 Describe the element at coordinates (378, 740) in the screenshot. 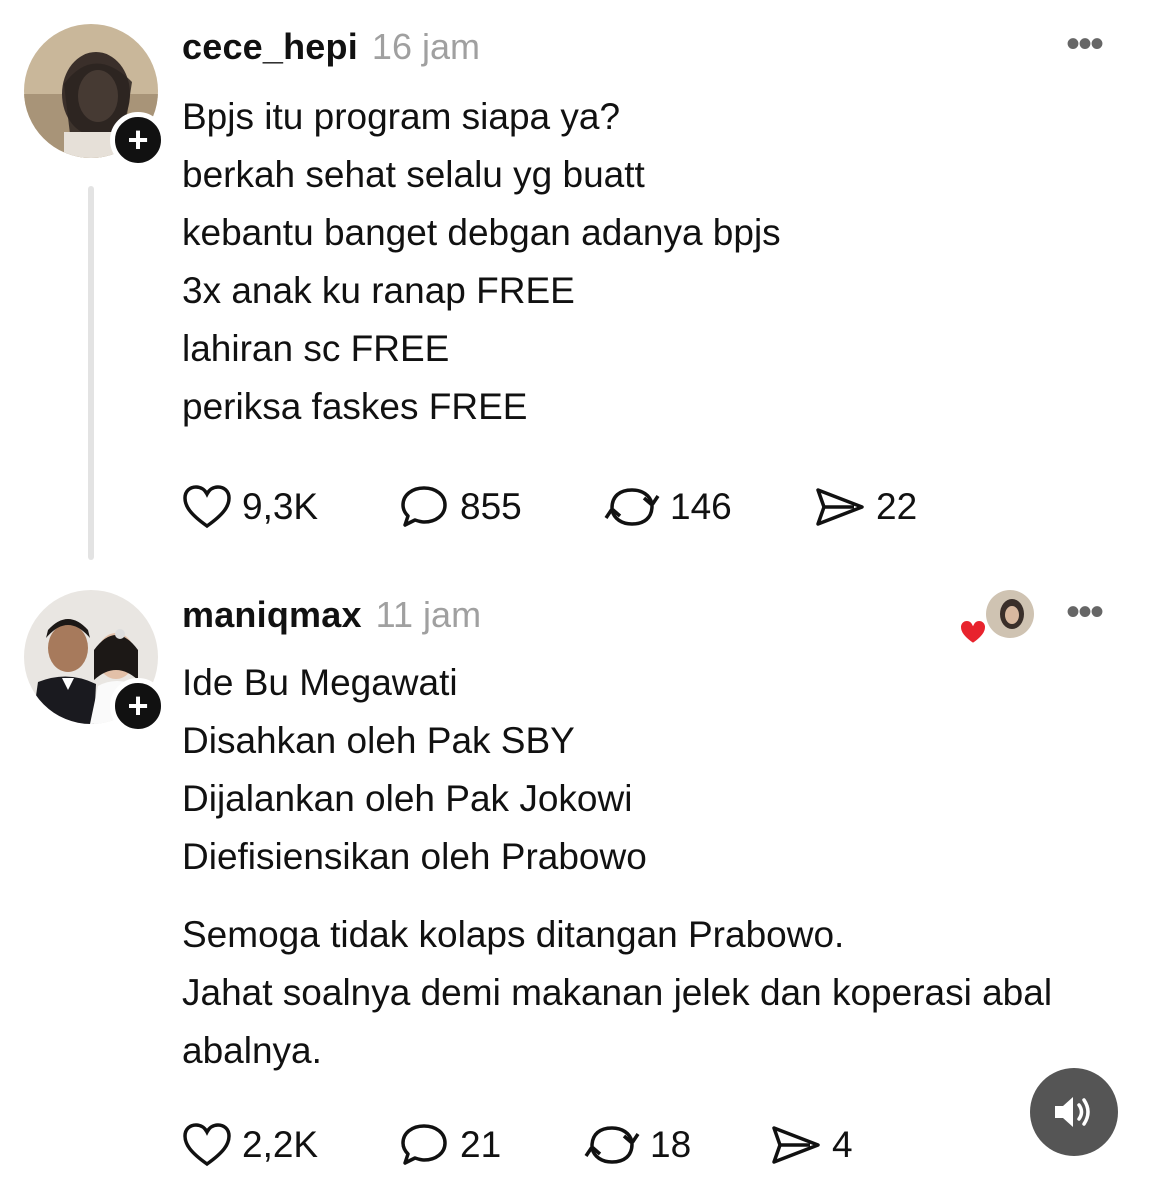

I see `post-line: Disahkan oleh Pak SBY` at that location.